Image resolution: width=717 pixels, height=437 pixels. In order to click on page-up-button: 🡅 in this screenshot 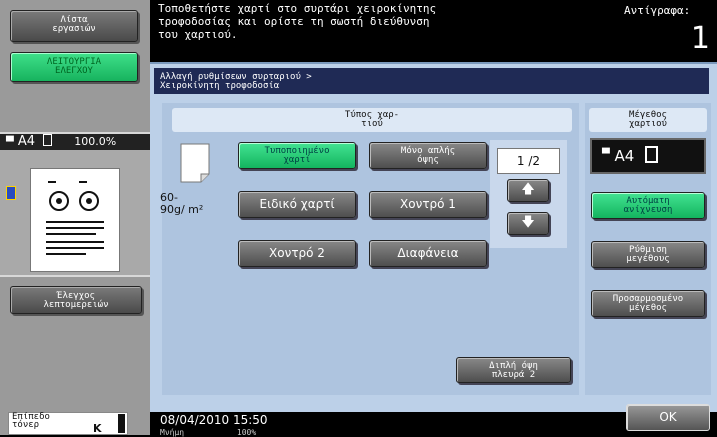, I will do `click(528, 190)`.